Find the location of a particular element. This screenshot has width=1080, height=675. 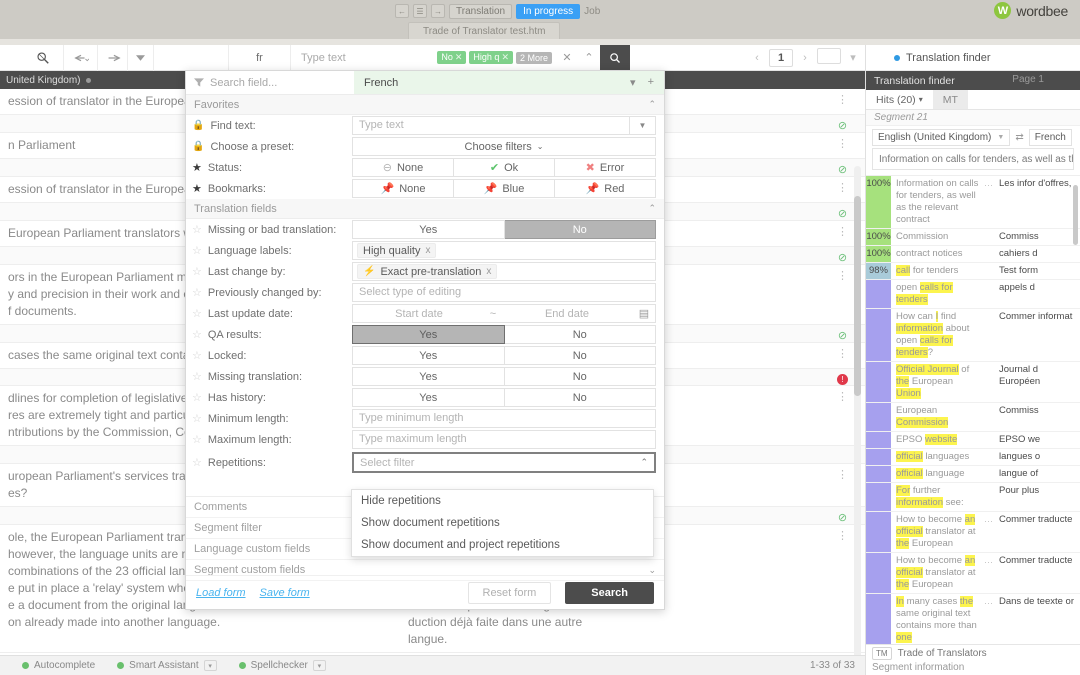

list-item: official languages langues o is located at coordinates (973, 457).